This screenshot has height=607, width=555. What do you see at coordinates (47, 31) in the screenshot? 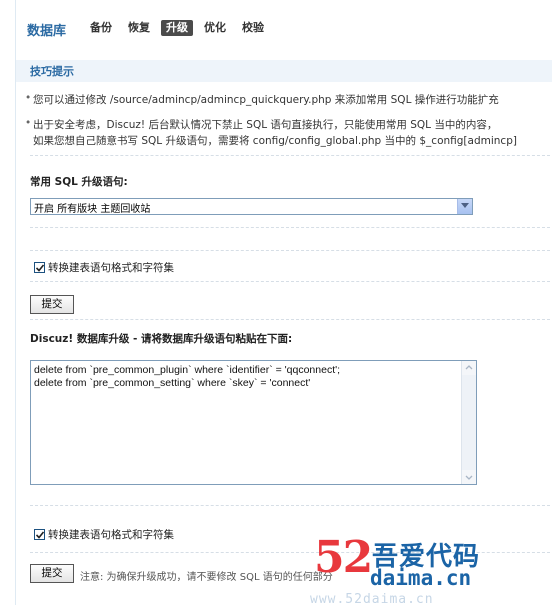
I see `page-title: 数据库` at bounding box center [47, 31].